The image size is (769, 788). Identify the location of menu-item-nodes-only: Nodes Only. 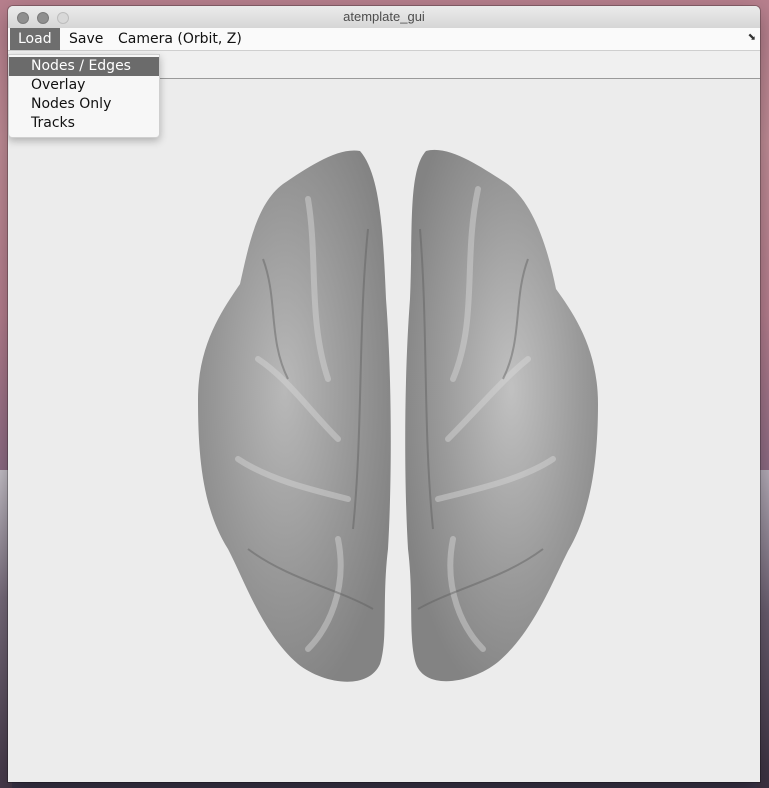
(84, 104).